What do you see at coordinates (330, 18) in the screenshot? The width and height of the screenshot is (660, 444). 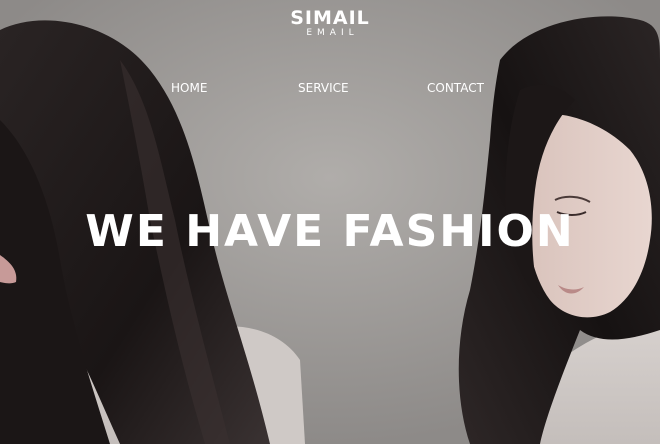 I see `logo-title: SIMAIL` at bounding box center [330, 18].